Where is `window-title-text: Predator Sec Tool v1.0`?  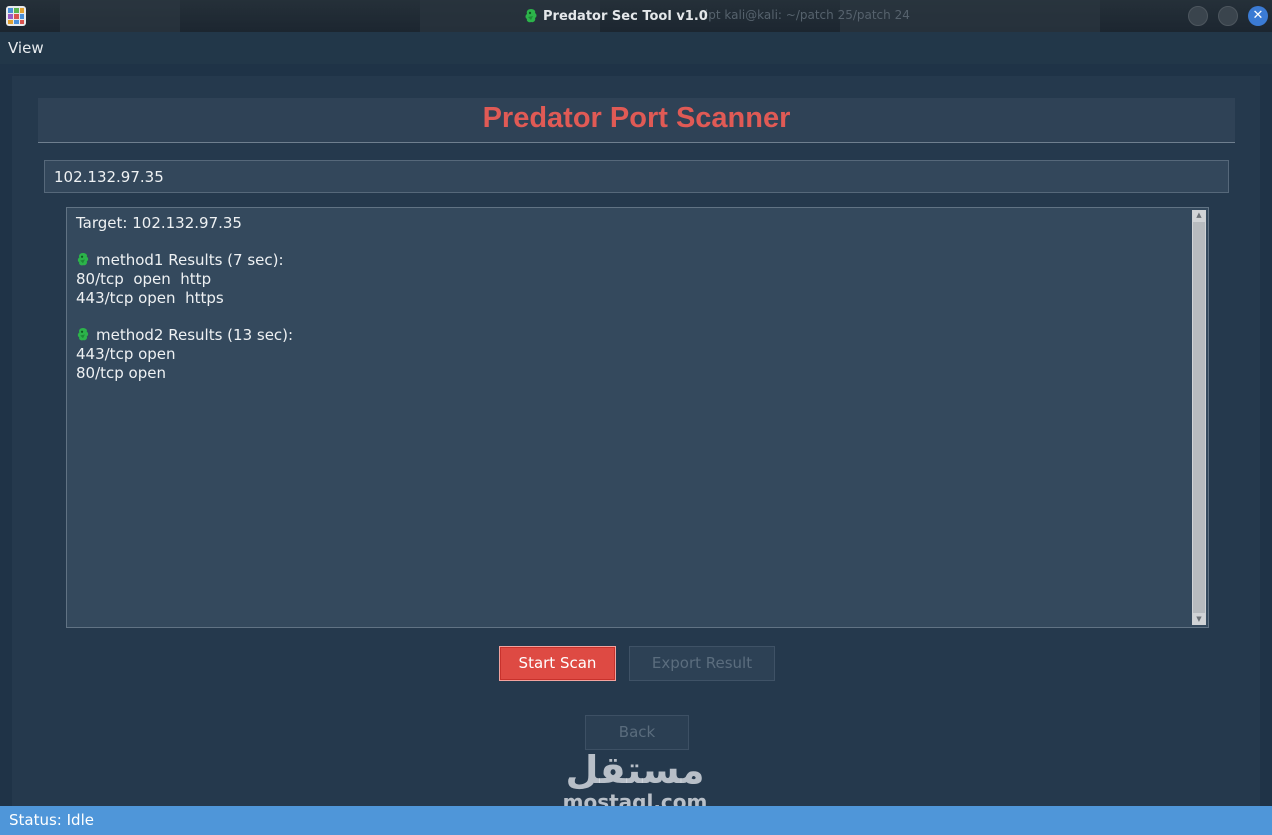 window-title-text: Predator Sec Tool v1.0 is located at coordinates (625, 16).